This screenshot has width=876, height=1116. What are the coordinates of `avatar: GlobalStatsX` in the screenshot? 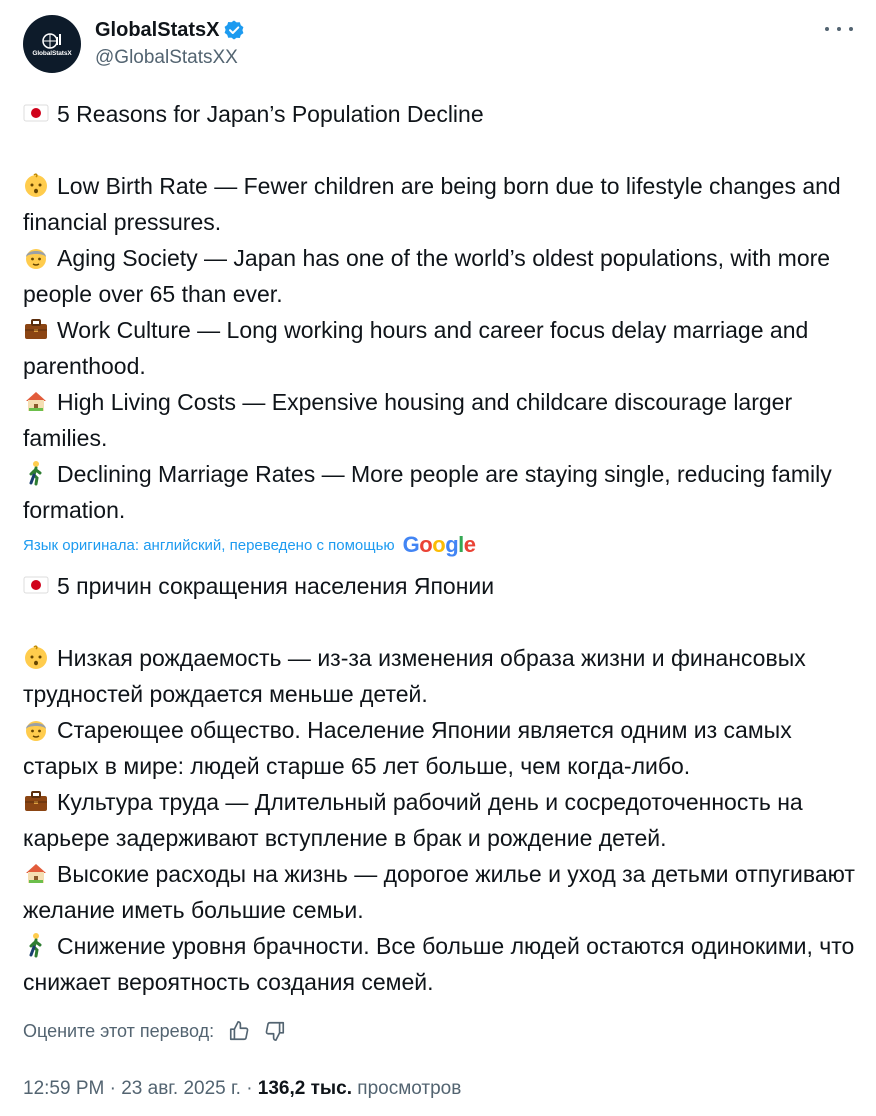 It's located at (52, 44).